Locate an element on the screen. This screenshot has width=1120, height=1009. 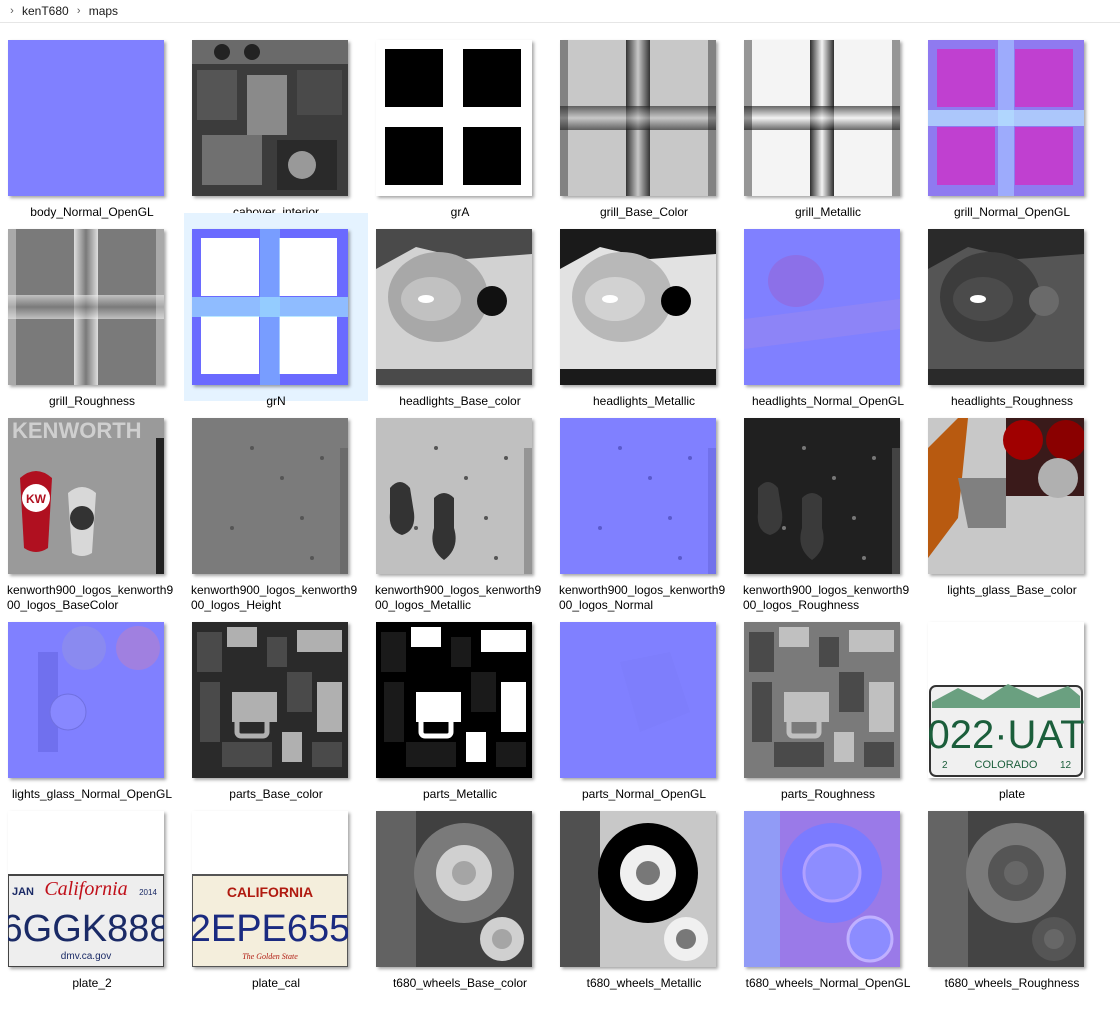
file-item: grill_Normal_OpenGL is located at coordinates (1012, 121).